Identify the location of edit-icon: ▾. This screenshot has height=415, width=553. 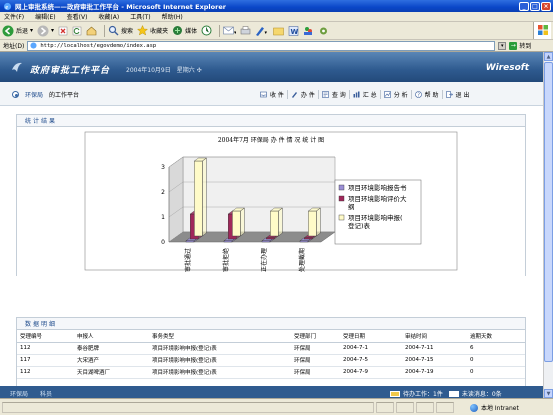
(262, 31).